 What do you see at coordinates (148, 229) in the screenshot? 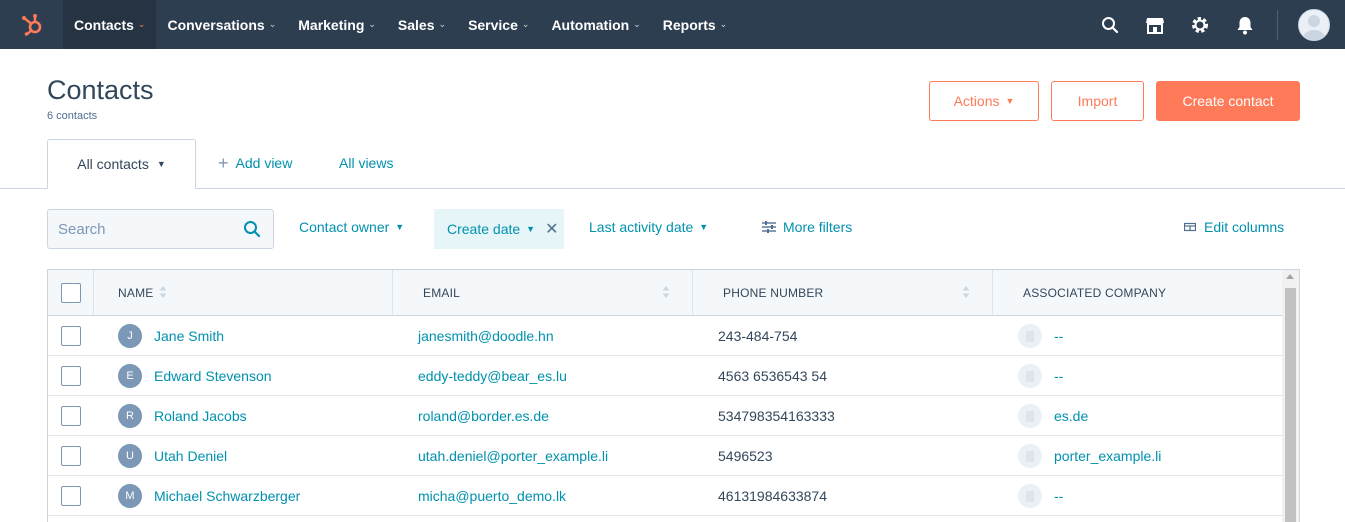
I see `search-input` at bounding box center [148, 229].